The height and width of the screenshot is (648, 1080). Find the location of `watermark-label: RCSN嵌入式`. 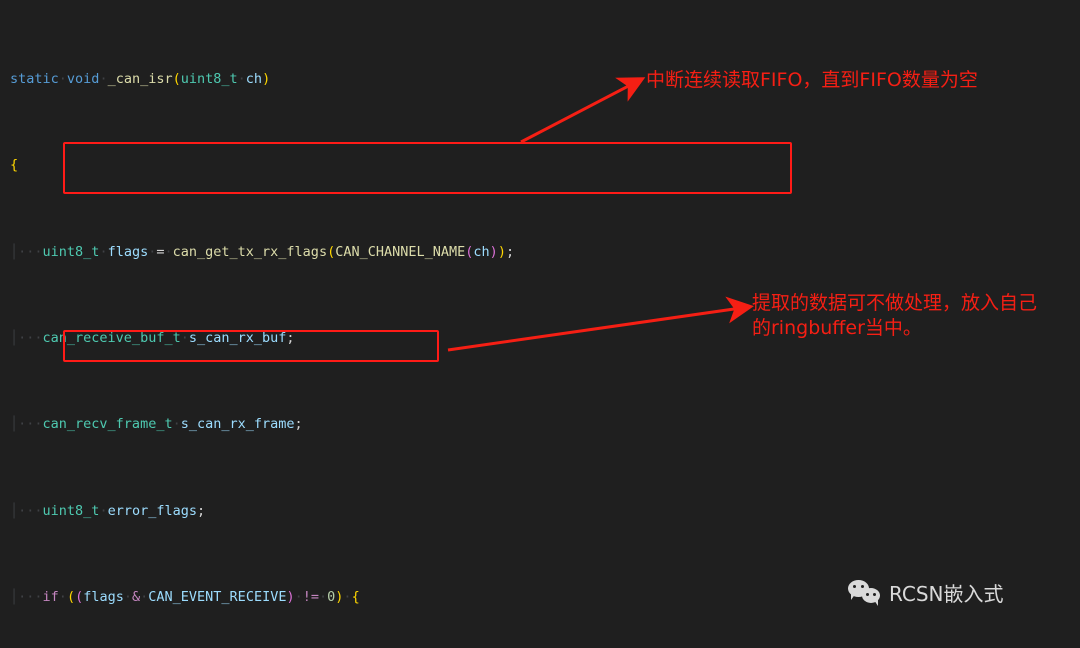

watermark-label: RCSN嵌入式 is located at coordinates (946, 594).